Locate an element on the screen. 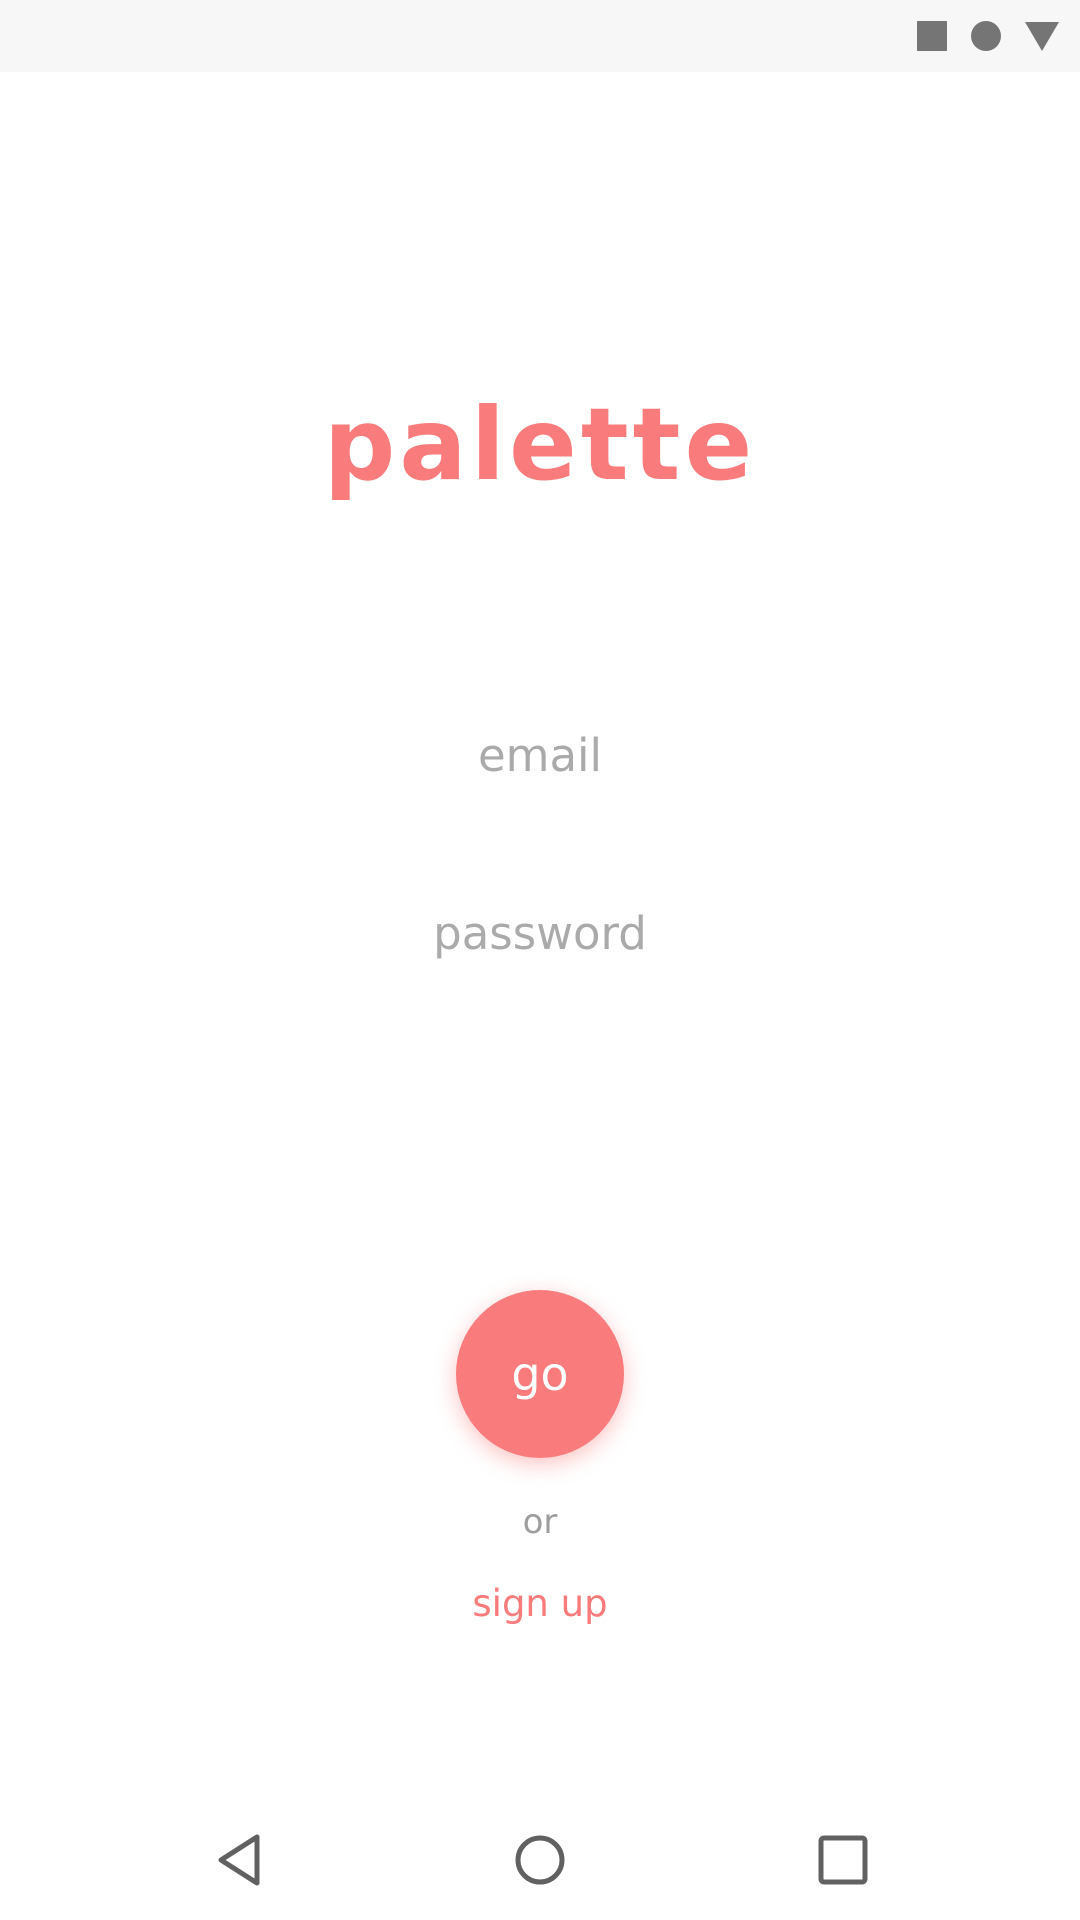  recents-button is located at coordinates (843, 1860).